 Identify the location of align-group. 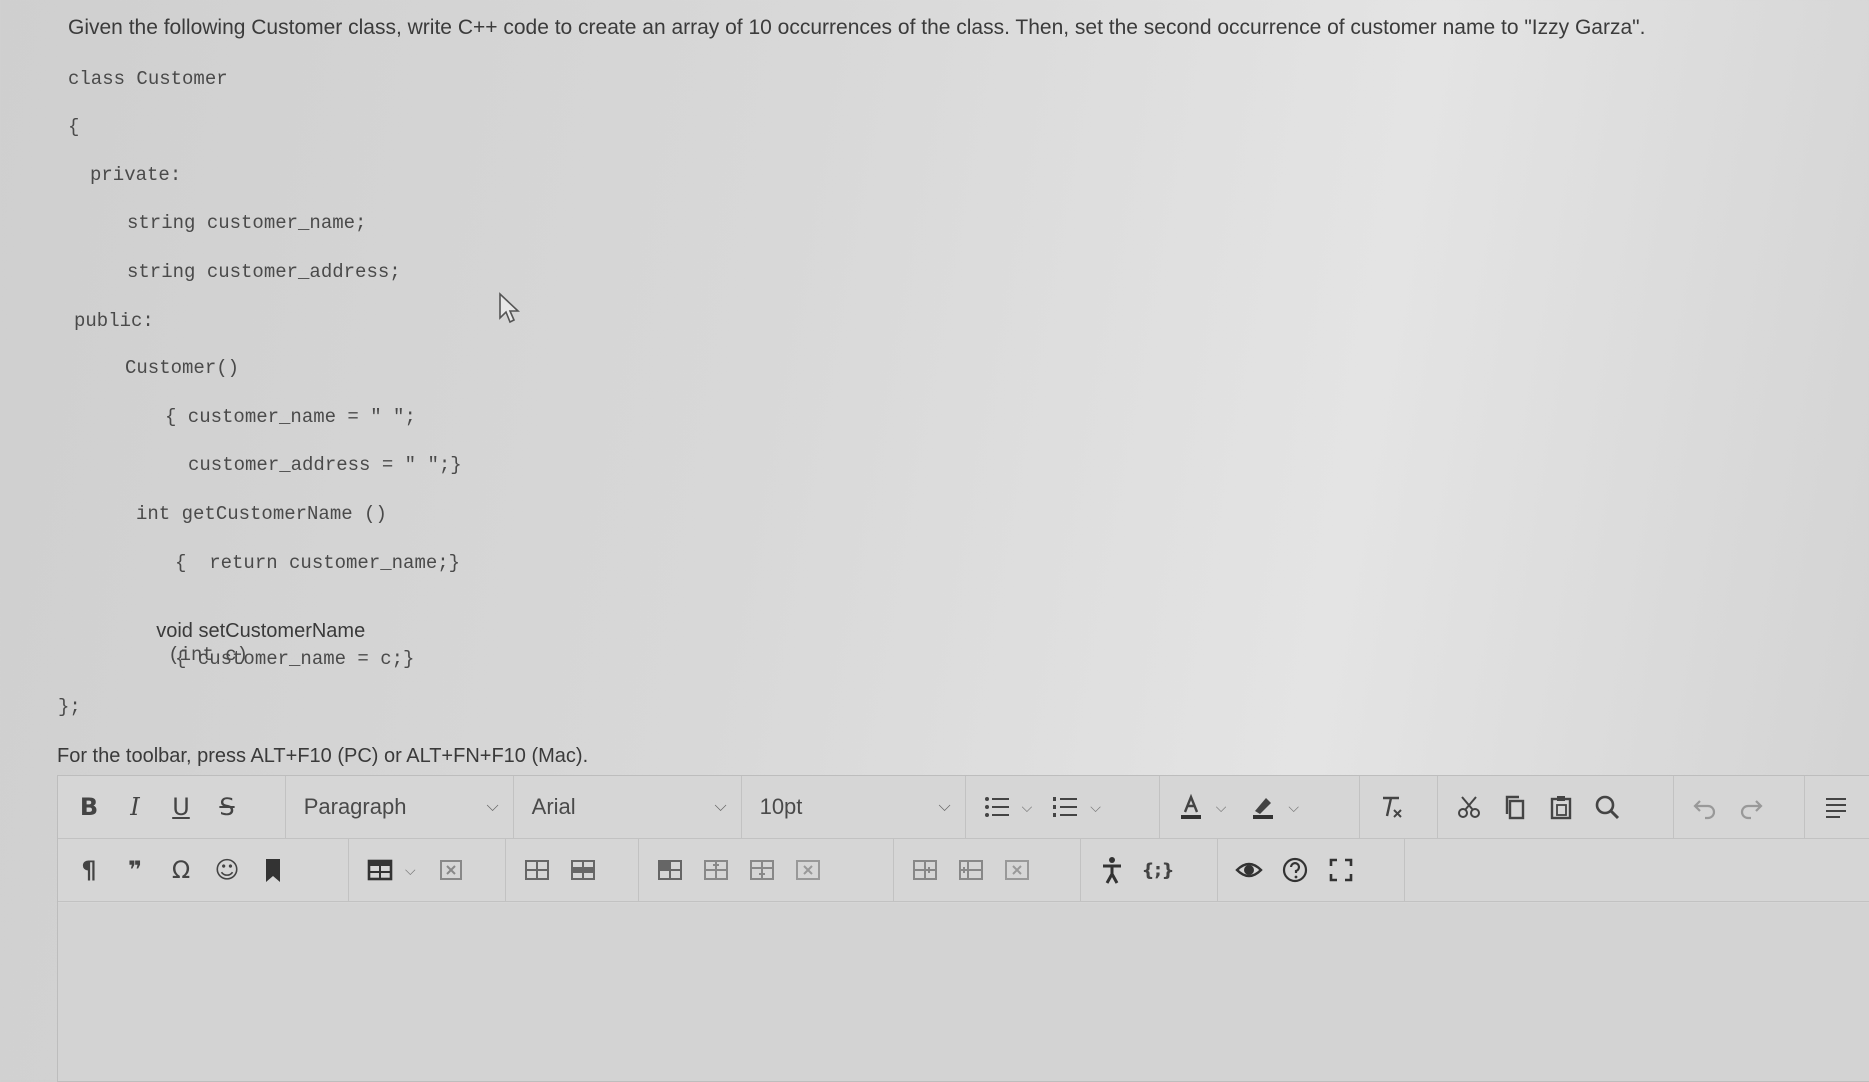
(1837, 807).